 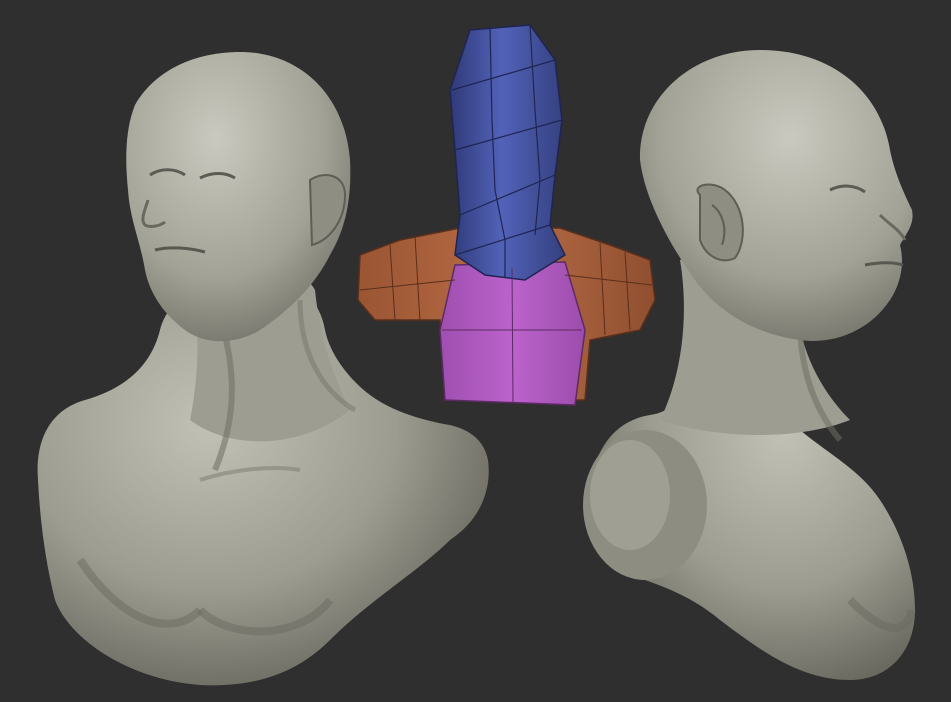 What do you see at coordinates (776, 195) in the screenshot?
I see `right-bust-head` at bounding box center [776, 195].